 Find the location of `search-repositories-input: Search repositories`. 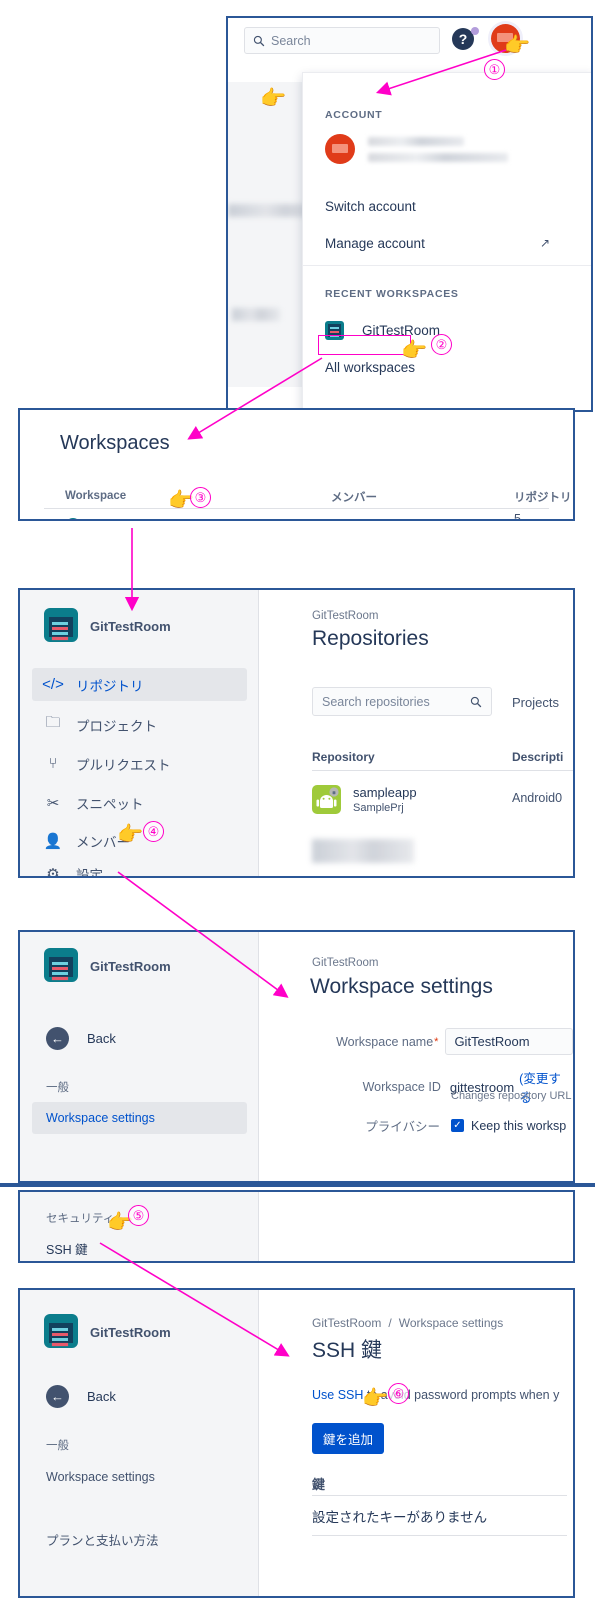

search-repositories-input: Search repositories is located at coordinates (402, 701).